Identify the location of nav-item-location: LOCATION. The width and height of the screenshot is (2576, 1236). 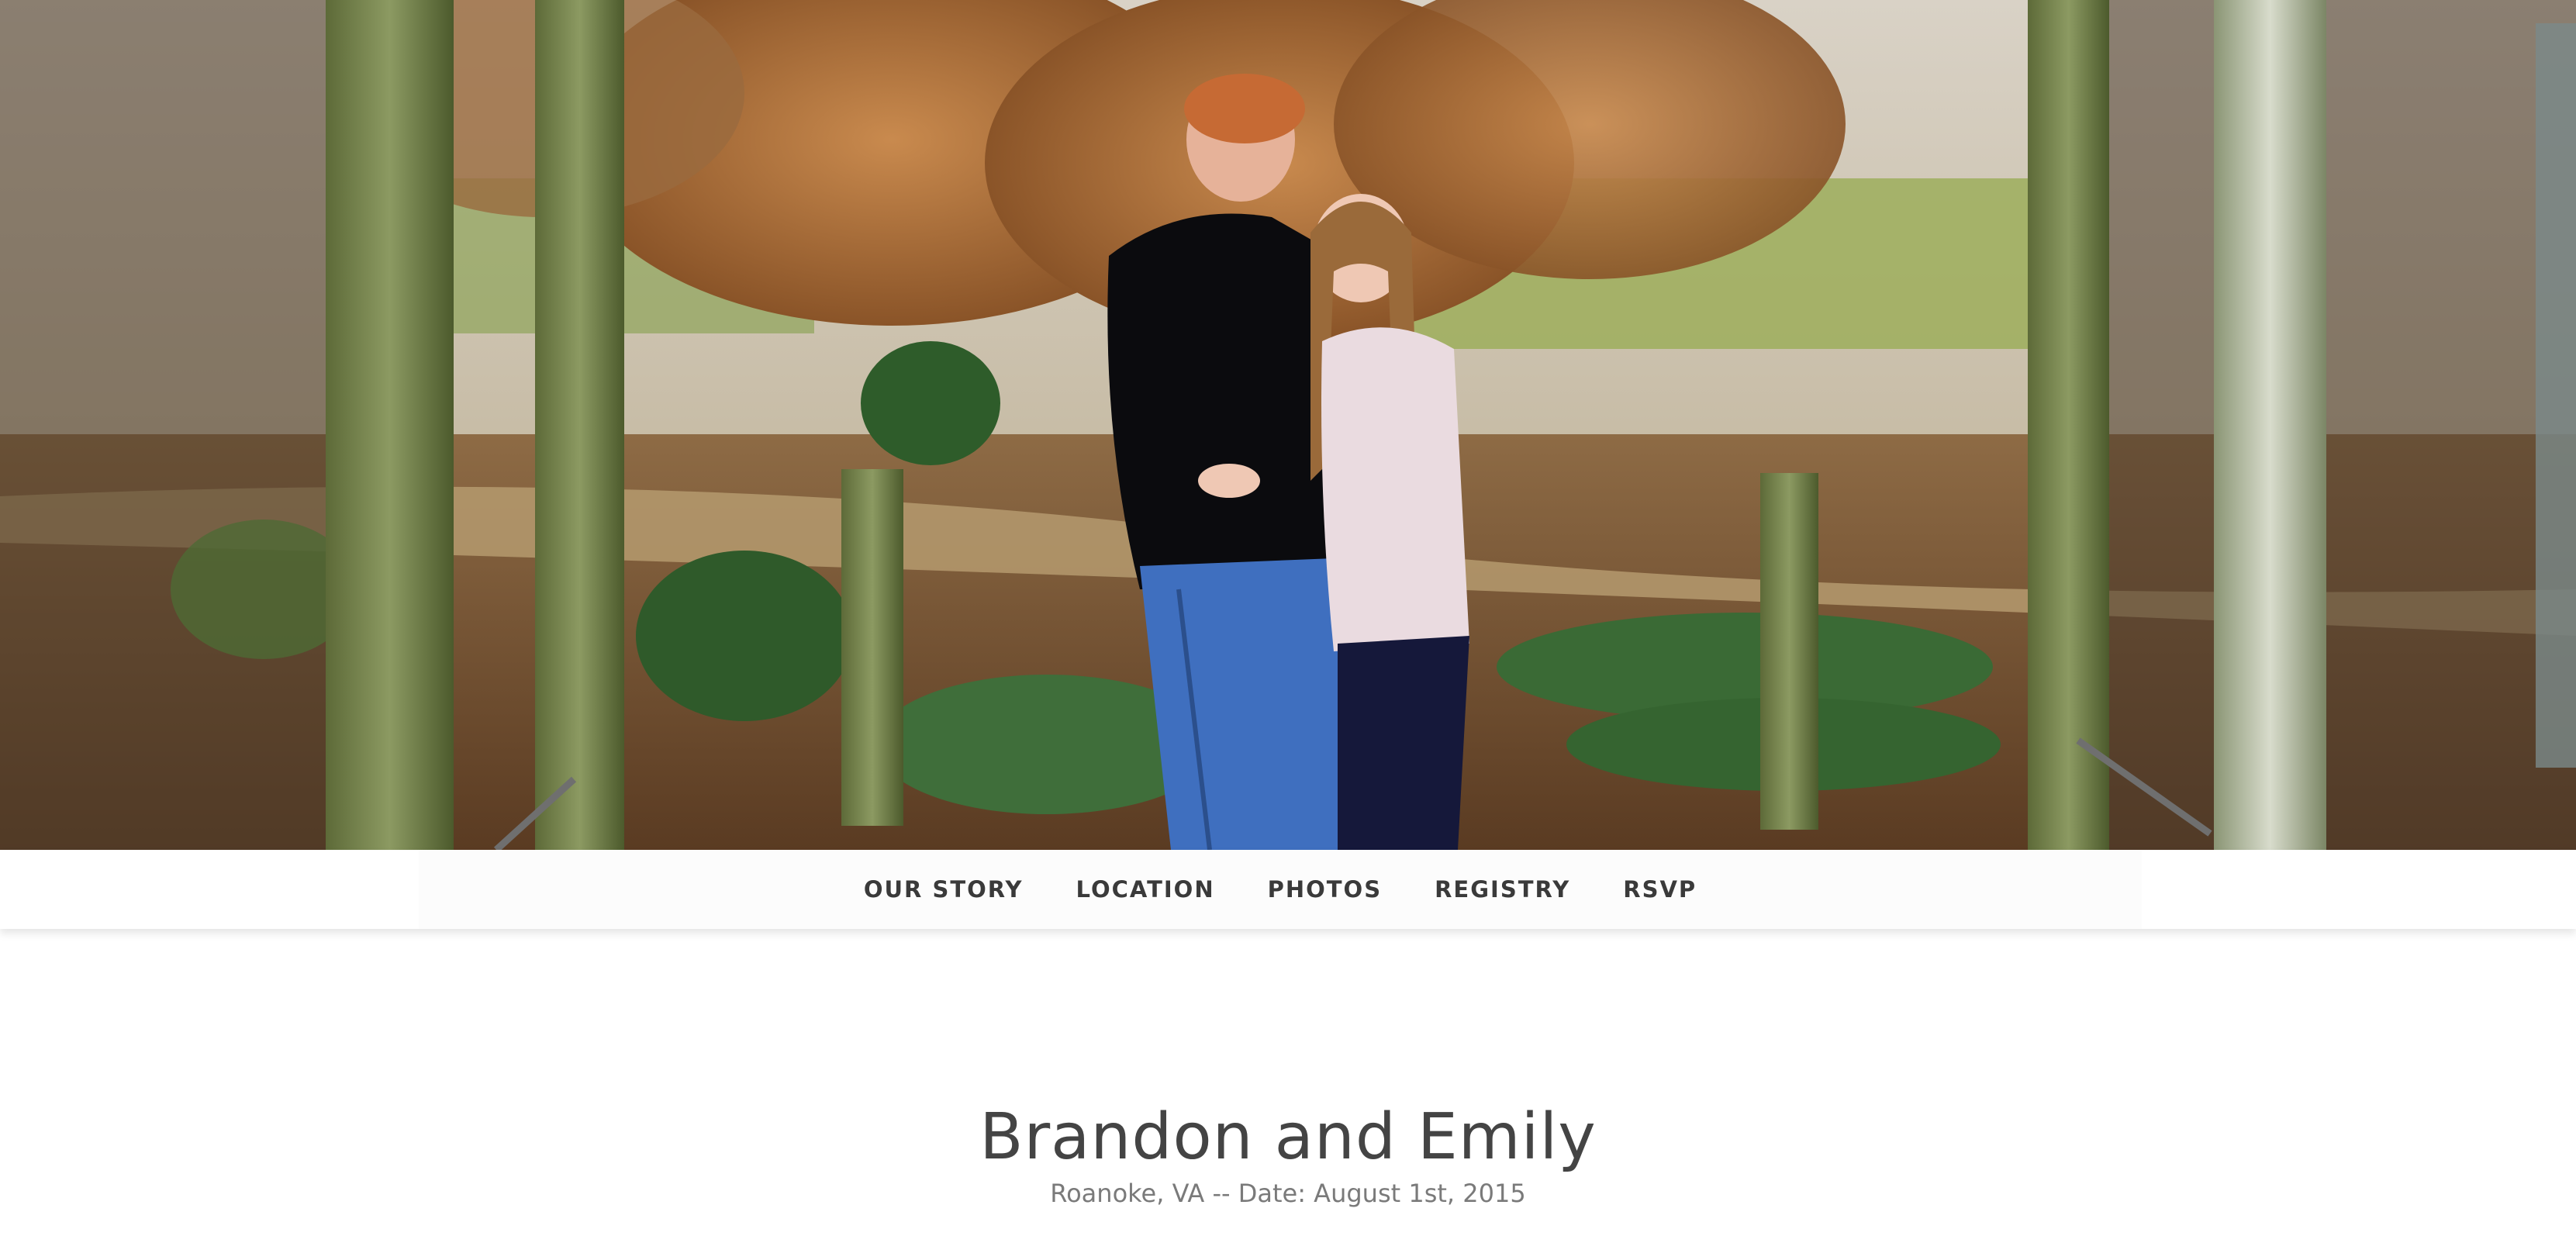
(1145, 889).